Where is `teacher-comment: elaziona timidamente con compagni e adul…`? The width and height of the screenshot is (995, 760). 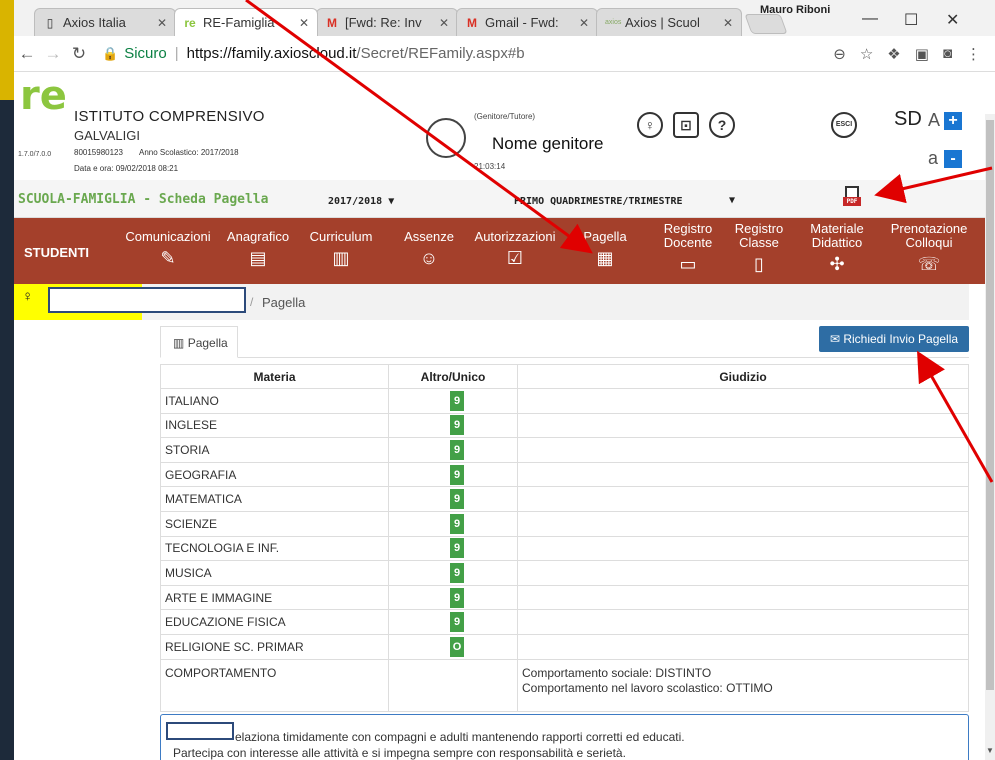
teacher-comment: elaziona timidamente con compagni e adul… is located at coordinates (564, 737).